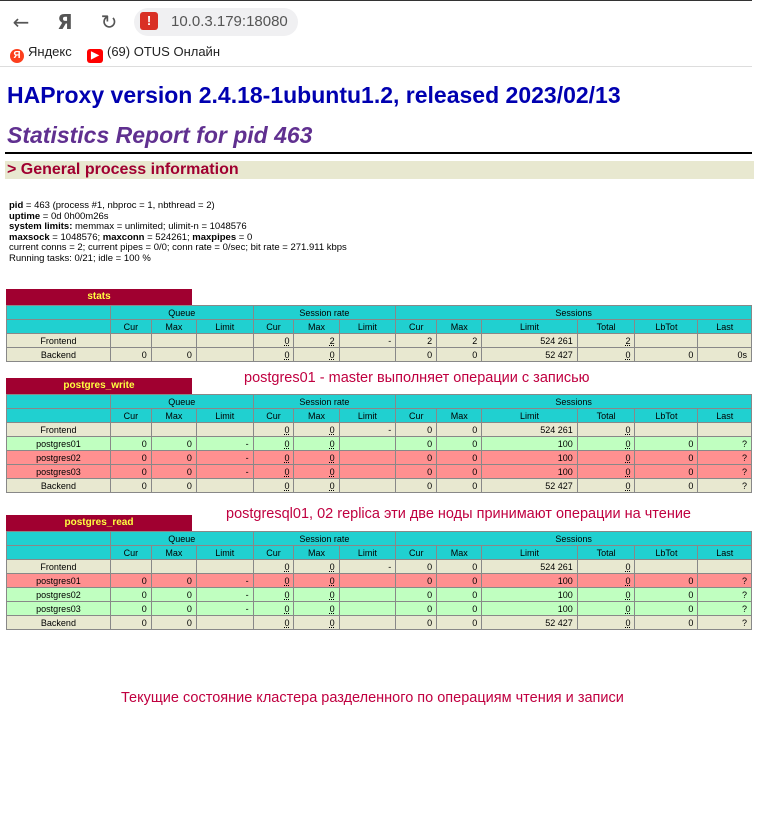  I want to click on address-bar: ! 10.0.3.179:18080, so click(216, 22).